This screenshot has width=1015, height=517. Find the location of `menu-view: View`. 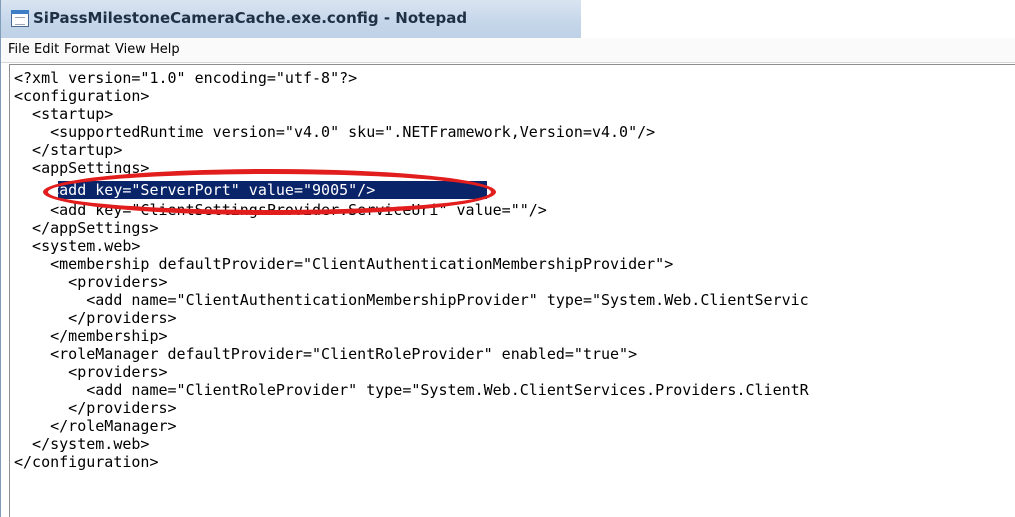

menu-view: View is located at coordinates (130, 49).